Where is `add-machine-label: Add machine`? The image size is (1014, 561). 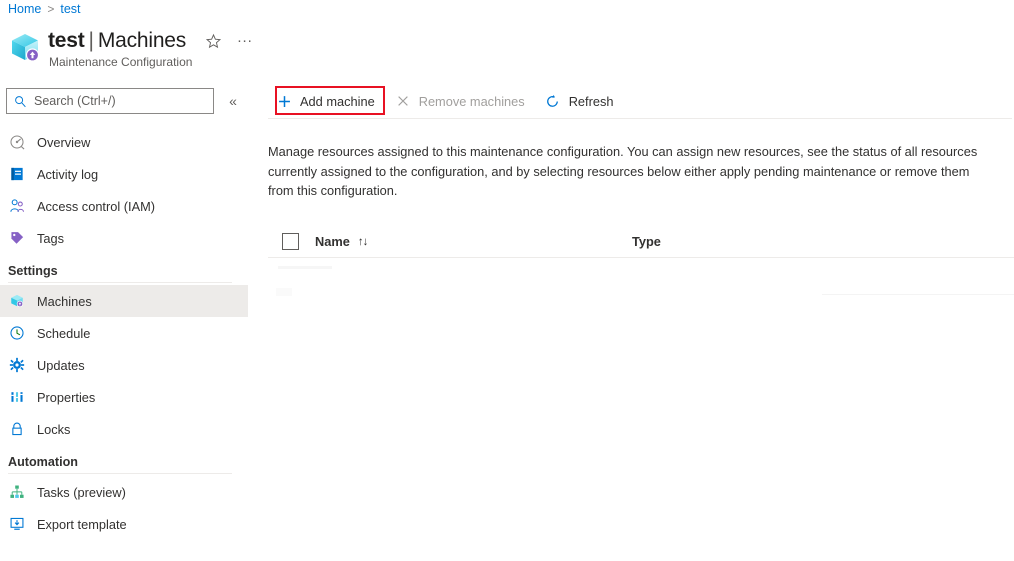 add-machine-label: Add machine is located at coordinates (337, 101).